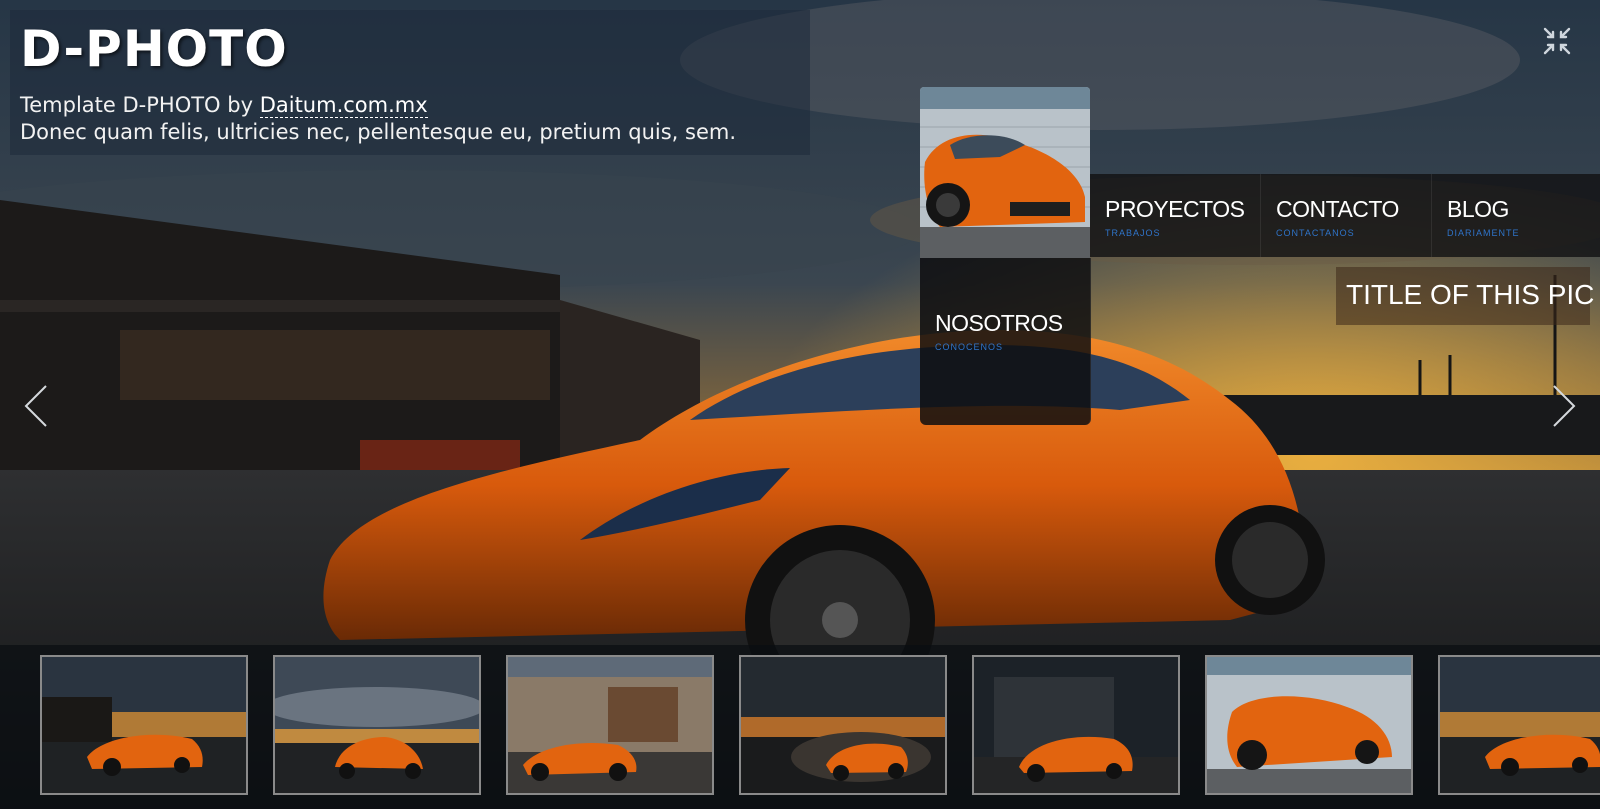 The height and width of the screenshot is (809, 1600). Describe the element at coordinates (1133, 233) in the screenshot. I see `menu-item-sublabel: TRABAJOS` at that location.